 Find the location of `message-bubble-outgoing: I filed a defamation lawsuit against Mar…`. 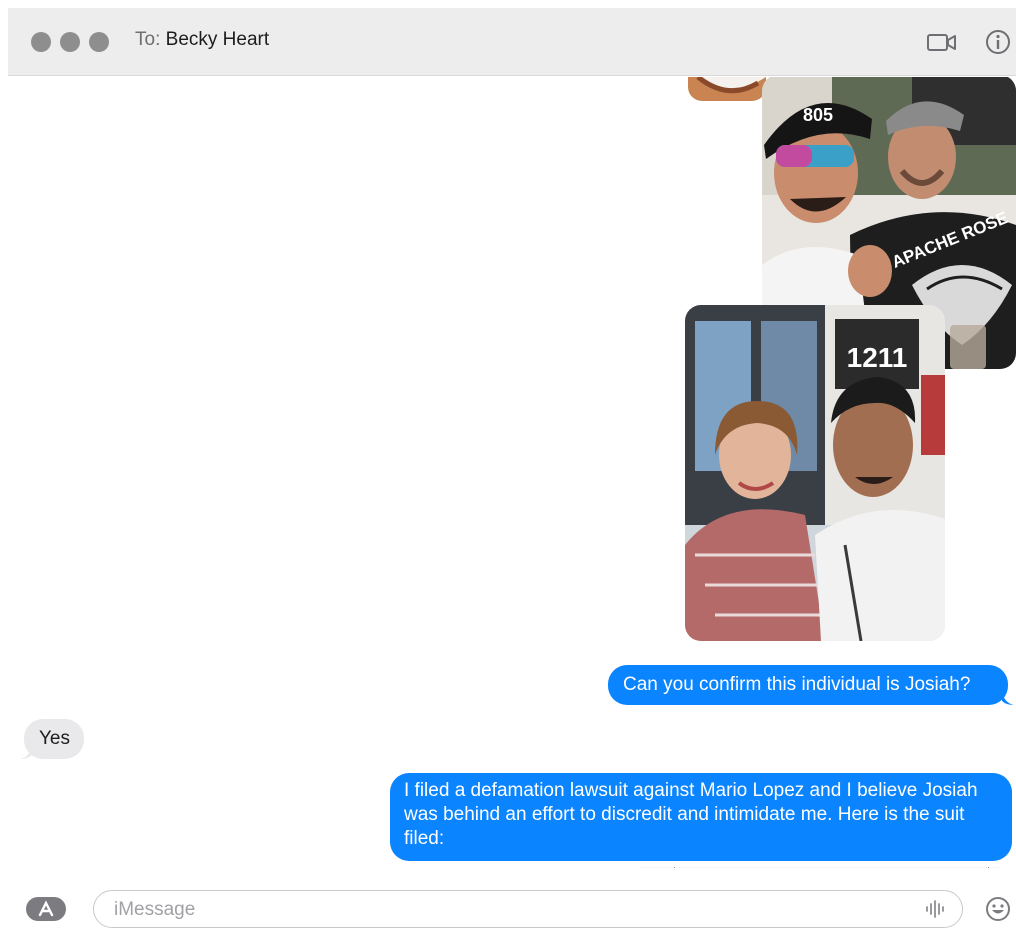

message-bubble-outgoing: I filed a defamation lawsuit against Mar… is located at coordinates (701, 817).